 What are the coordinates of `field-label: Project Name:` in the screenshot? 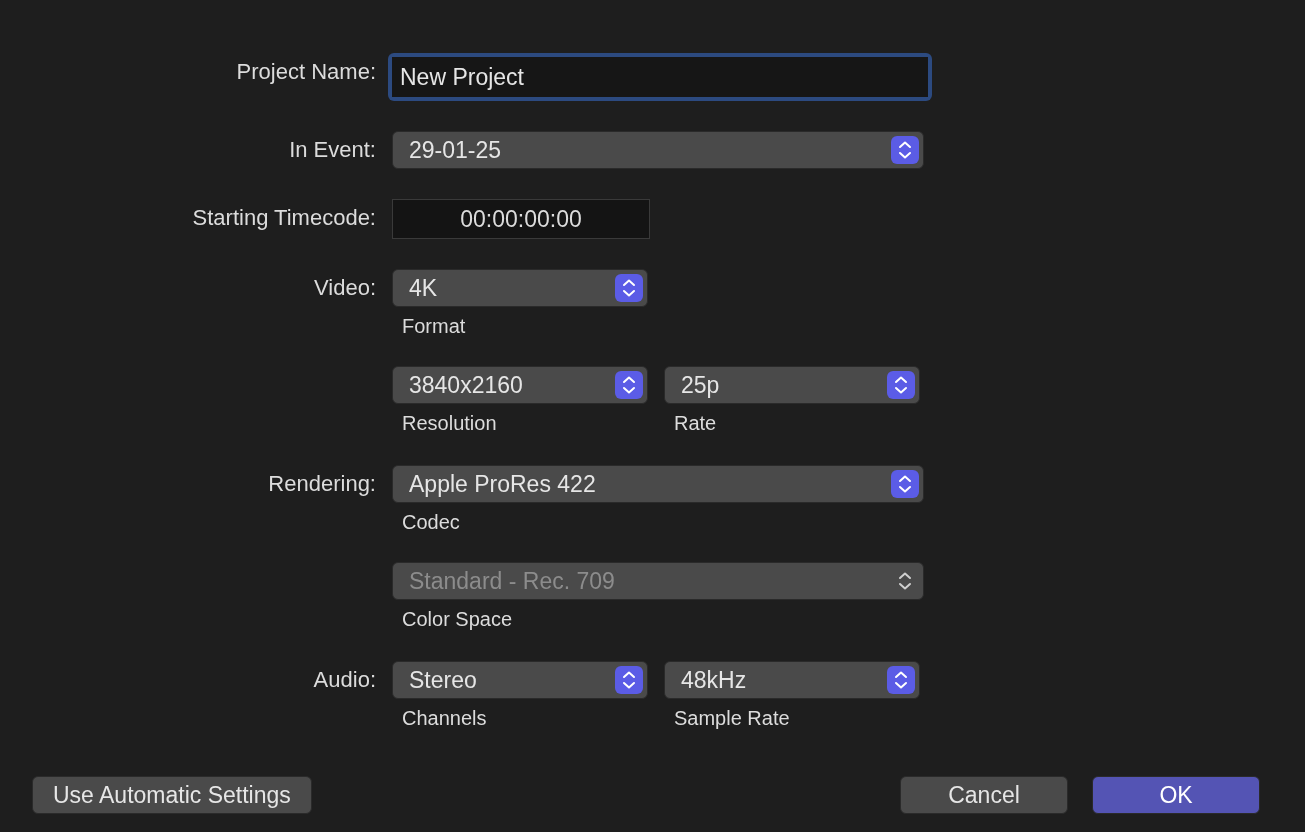 It's located at (305, 71).